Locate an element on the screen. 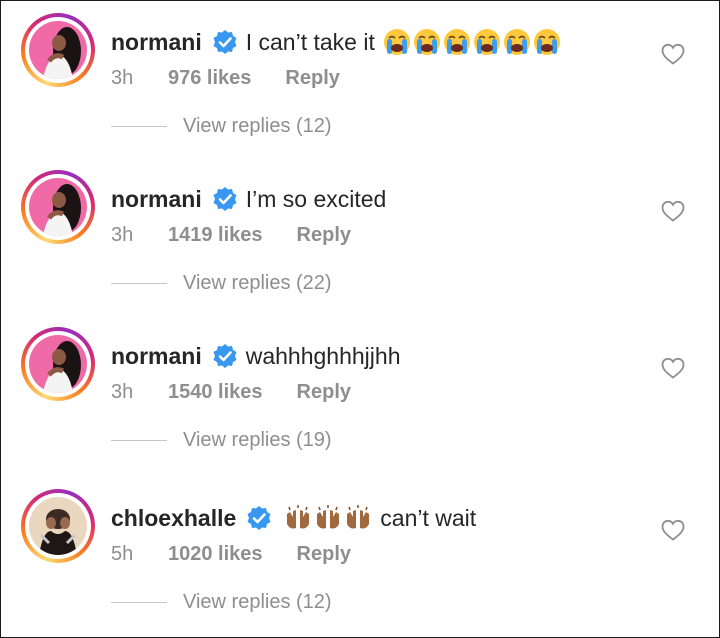 The image size is (720, 638). likes-count: 1419 likes is located at coordinates (215, 235).